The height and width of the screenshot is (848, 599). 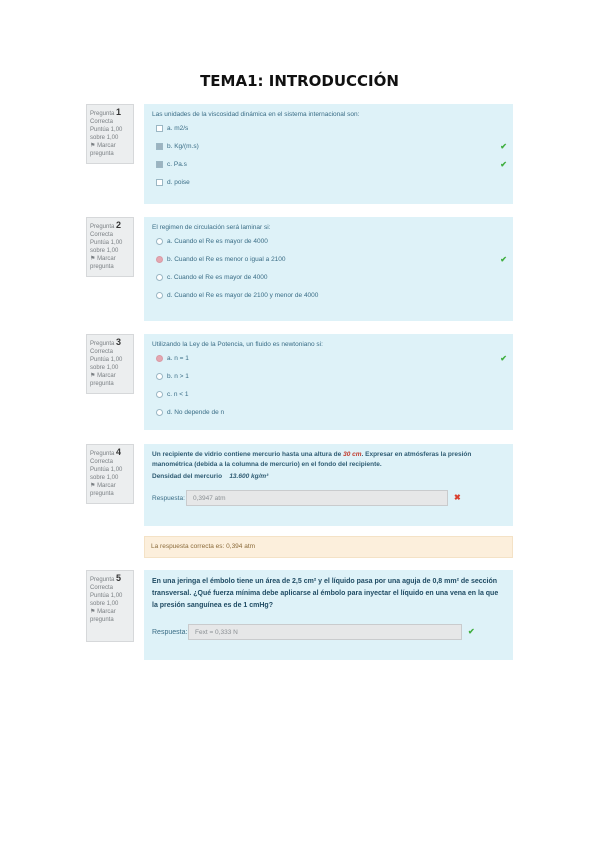 I want to click on question-number: Pregunta 3, so click(x=106, y=342).